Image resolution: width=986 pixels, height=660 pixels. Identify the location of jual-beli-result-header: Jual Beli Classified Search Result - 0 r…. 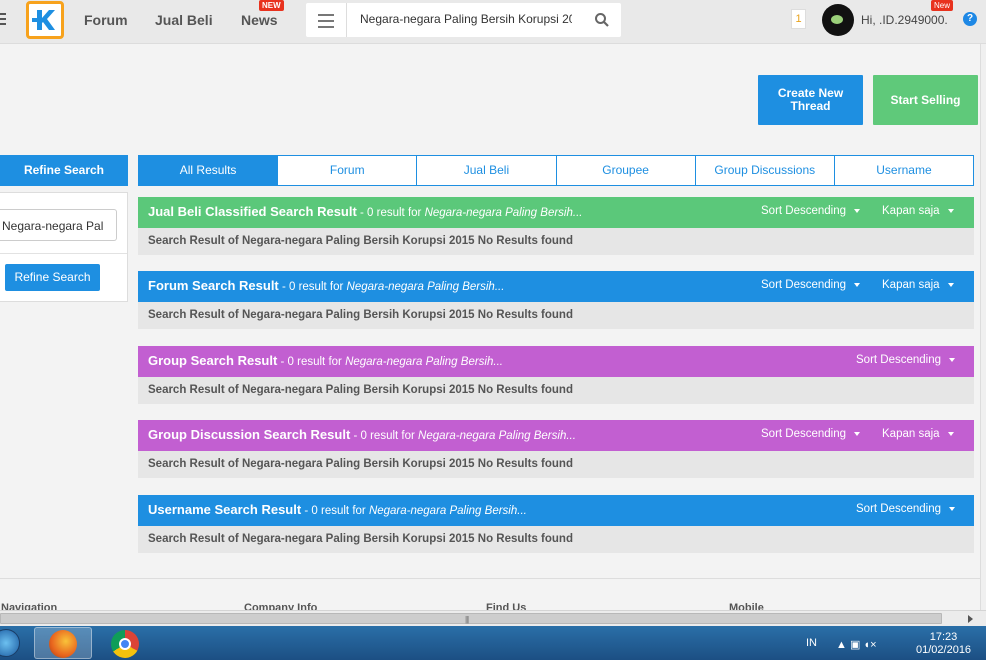
(556, 212).